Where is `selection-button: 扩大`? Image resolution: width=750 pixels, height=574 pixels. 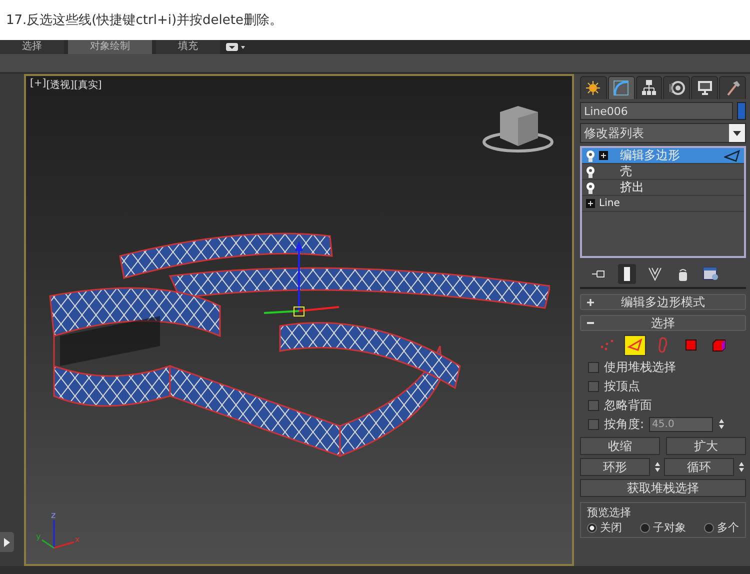 selection-button: 扩大 is located at coordinates (706, 446).